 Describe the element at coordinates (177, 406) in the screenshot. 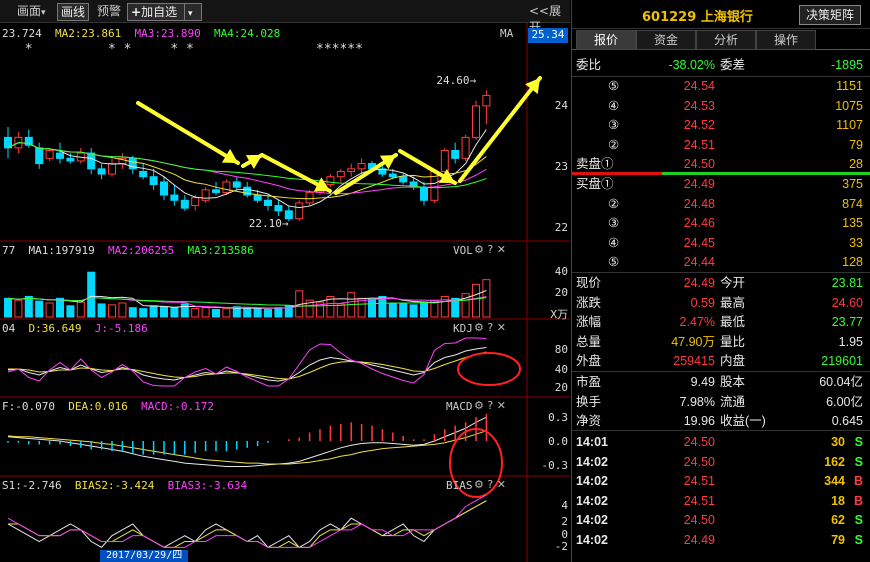

I see `macd-value: MACD:-0.172` at that location.